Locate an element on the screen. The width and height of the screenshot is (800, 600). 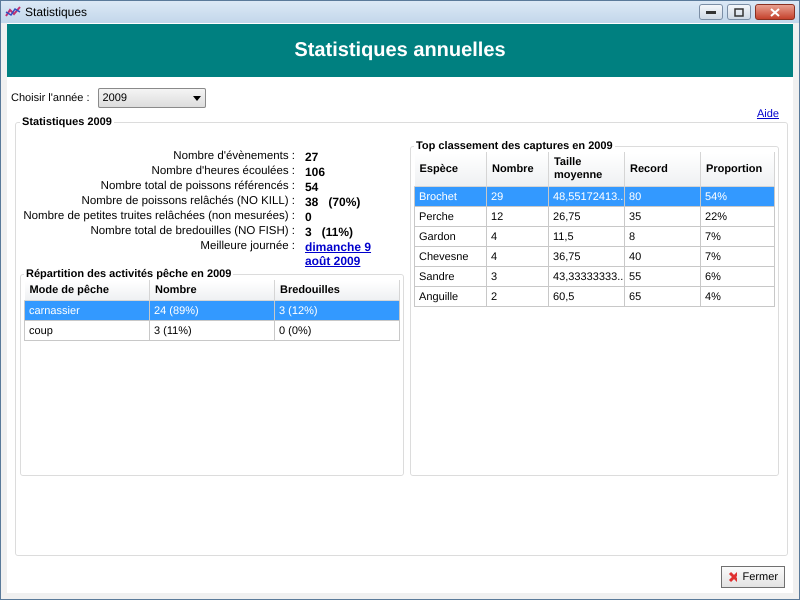
minimize-button is located at coordinates (711, 12).